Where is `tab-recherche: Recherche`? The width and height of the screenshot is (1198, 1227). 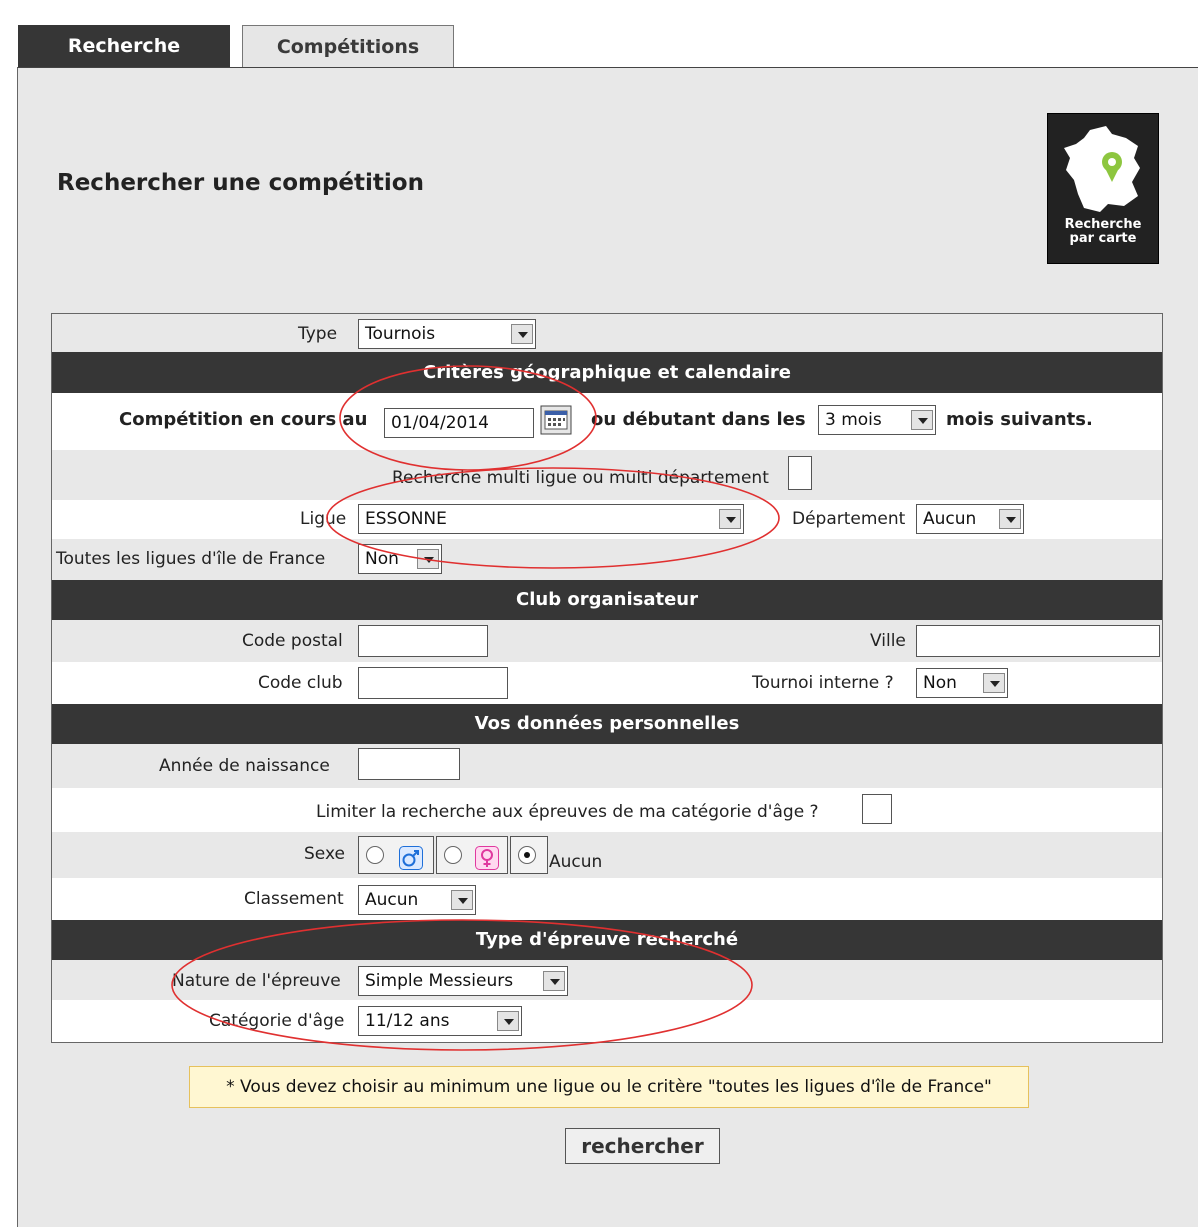 tab-recherche: Recherche is located at coordinates (124, 46).